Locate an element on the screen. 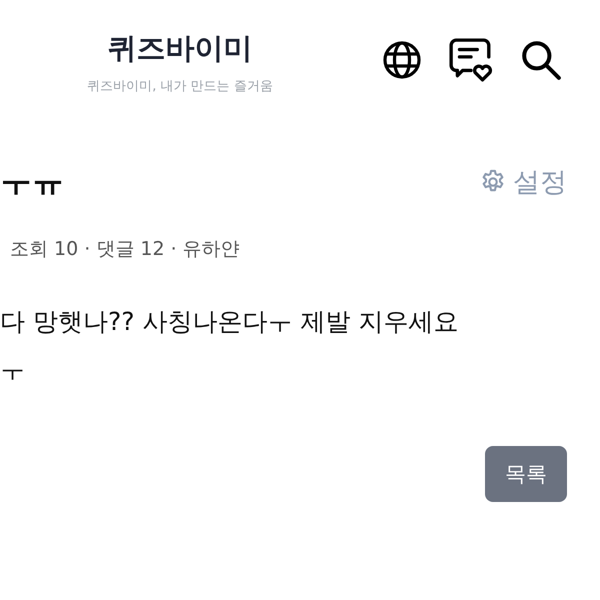  list-button: 목록 is located at coordinates (526, 474).